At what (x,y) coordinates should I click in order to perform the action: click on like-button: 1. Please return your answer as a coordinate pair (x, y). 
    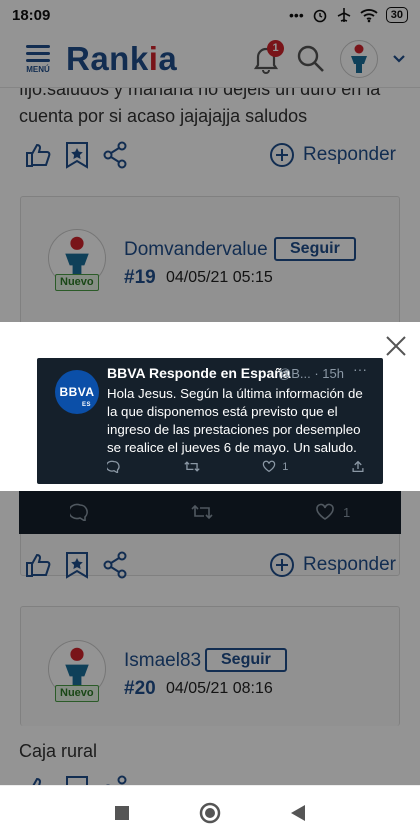
    Looking at the image, I should click on (275, 466).